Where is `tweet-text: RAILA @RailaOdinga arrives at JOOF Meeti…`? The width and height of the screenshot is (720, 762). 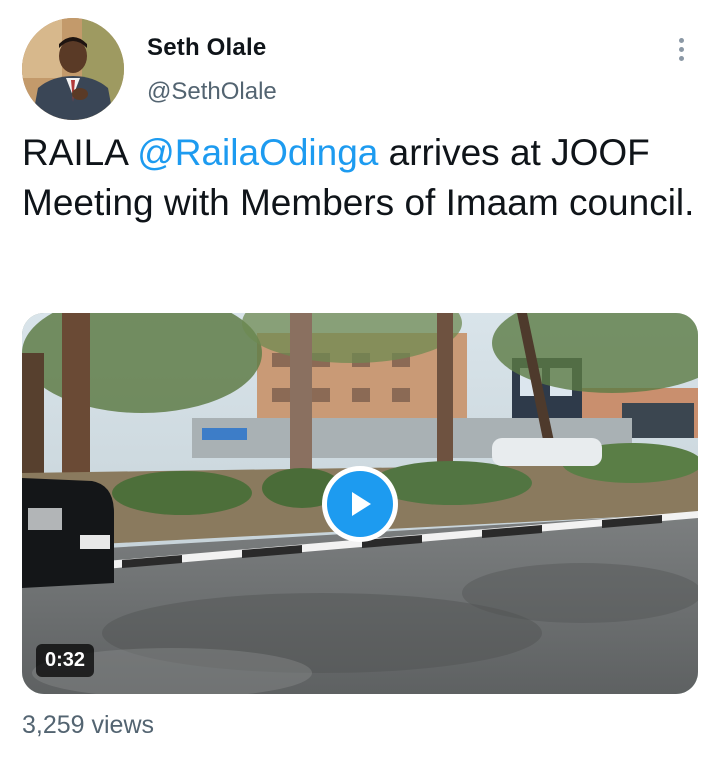
tweet-text: RAILA @RailaOdinga arrives at JOOF Meeti… is located at coordinates (362, 178).